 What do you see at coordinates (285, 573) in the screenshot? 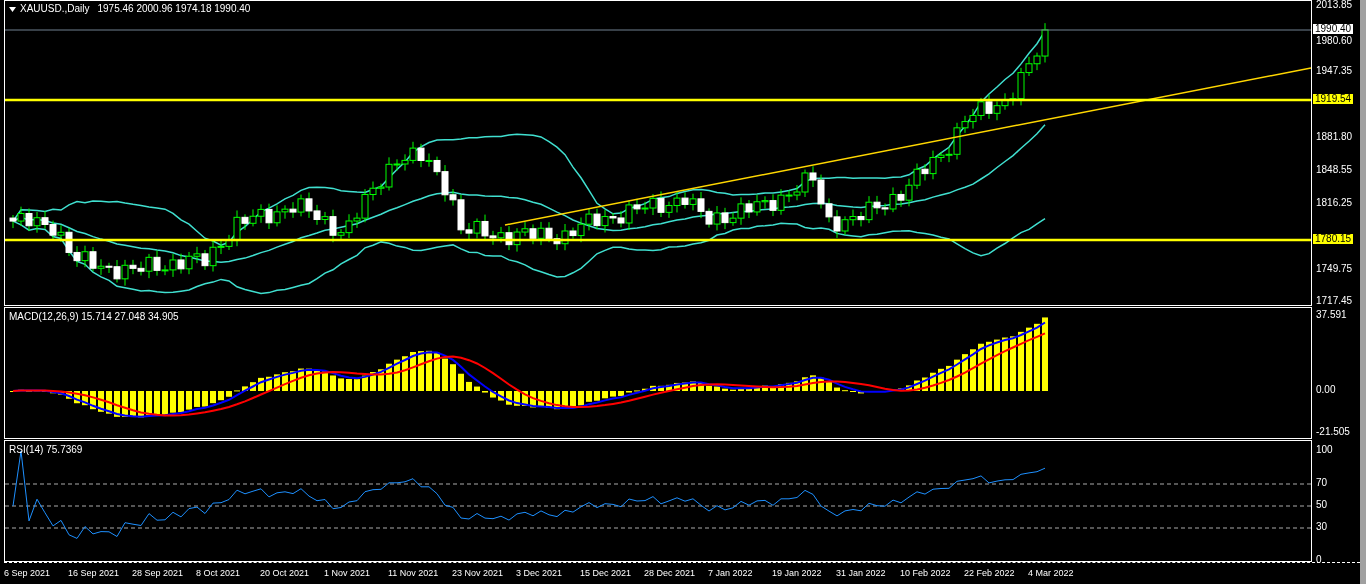
I see `date-label: 20 Oct 2021` at bounding box center [285, 573].